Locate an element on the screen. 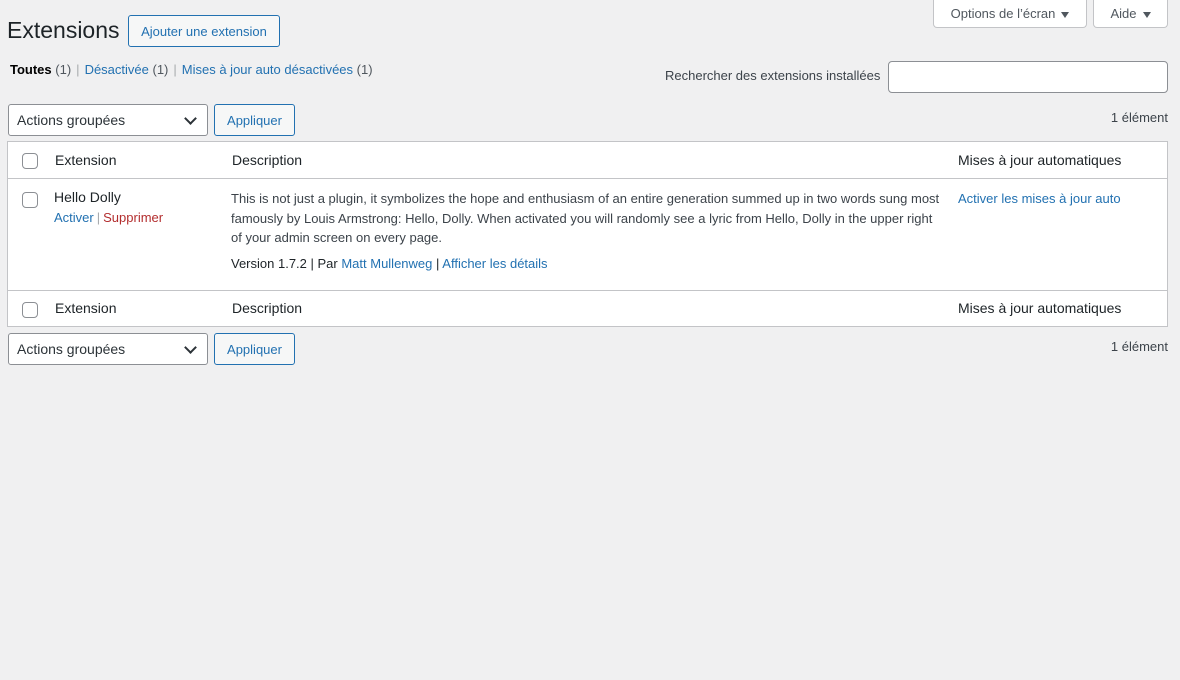 This screenshot has height=680, width=1180. page-title: Extensions is located at coordinates (63, 30).